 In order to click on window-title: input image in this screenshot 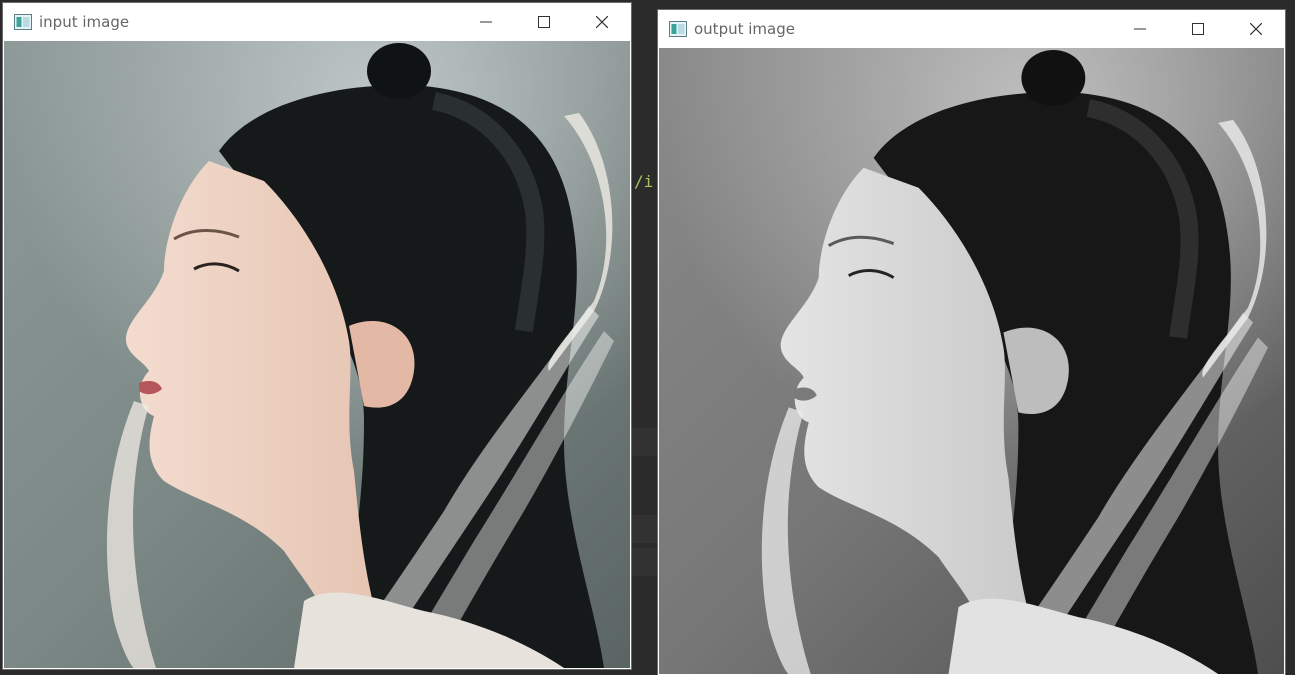, I will do `click(84, 22)`.